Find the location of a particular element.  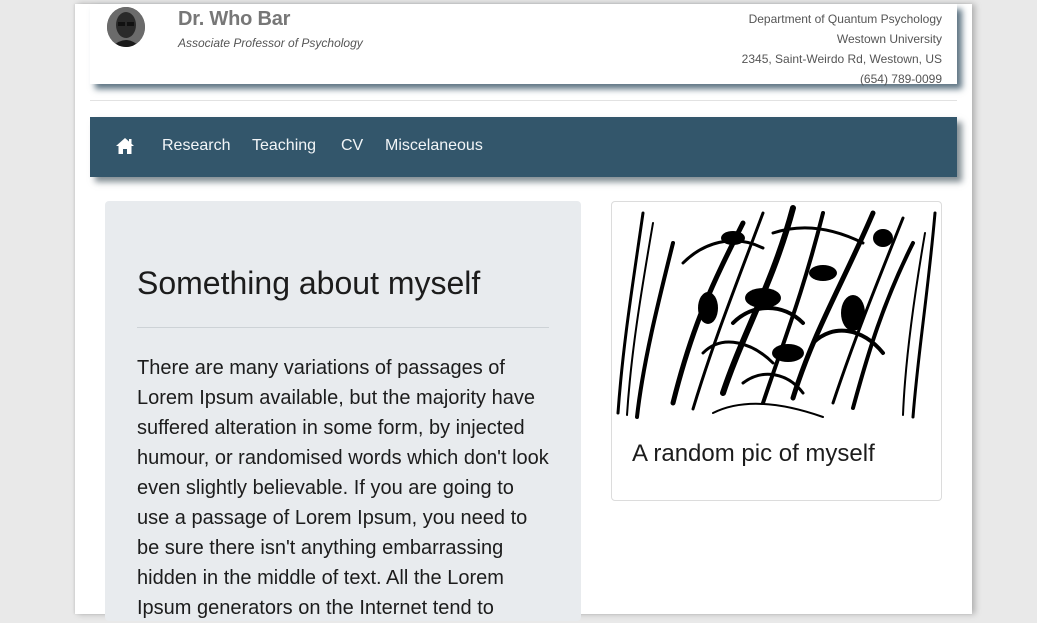

profile-picture is located at coordinates (776, 312).